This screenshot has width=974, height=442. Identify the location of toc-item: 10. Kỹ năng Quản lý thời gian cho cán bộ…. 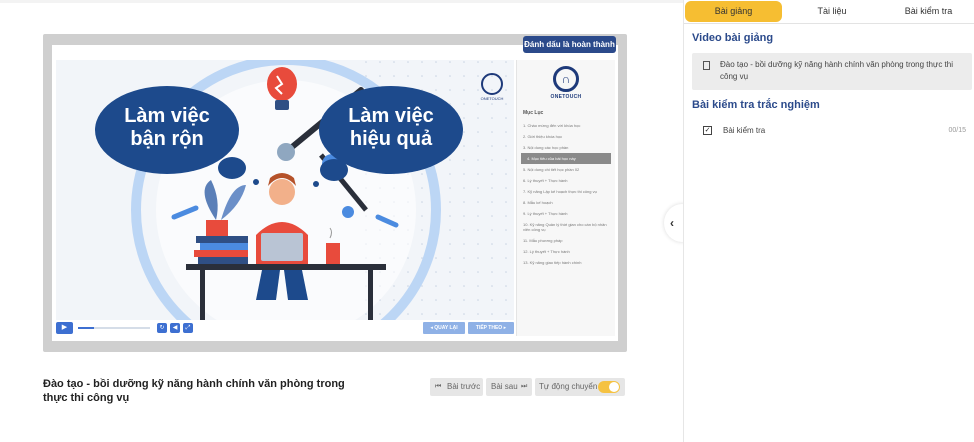
(566, 227).